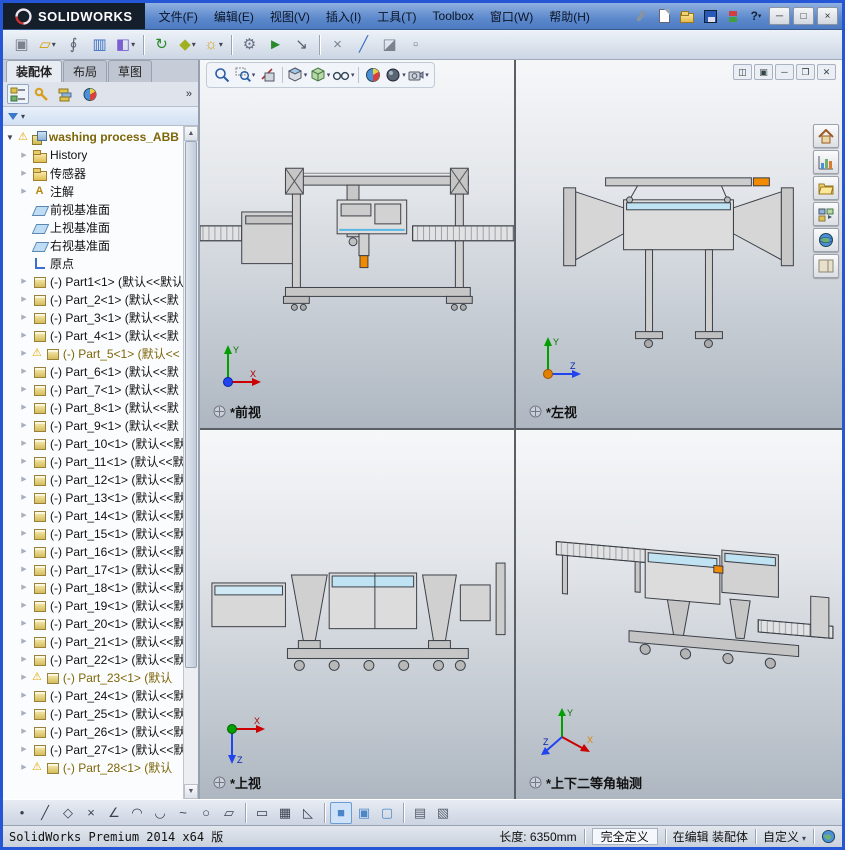 The image size is (845, 850). Describe the element at coordinates (93, 263) in the screenshot. I see `tree-item: 原点` at that location.